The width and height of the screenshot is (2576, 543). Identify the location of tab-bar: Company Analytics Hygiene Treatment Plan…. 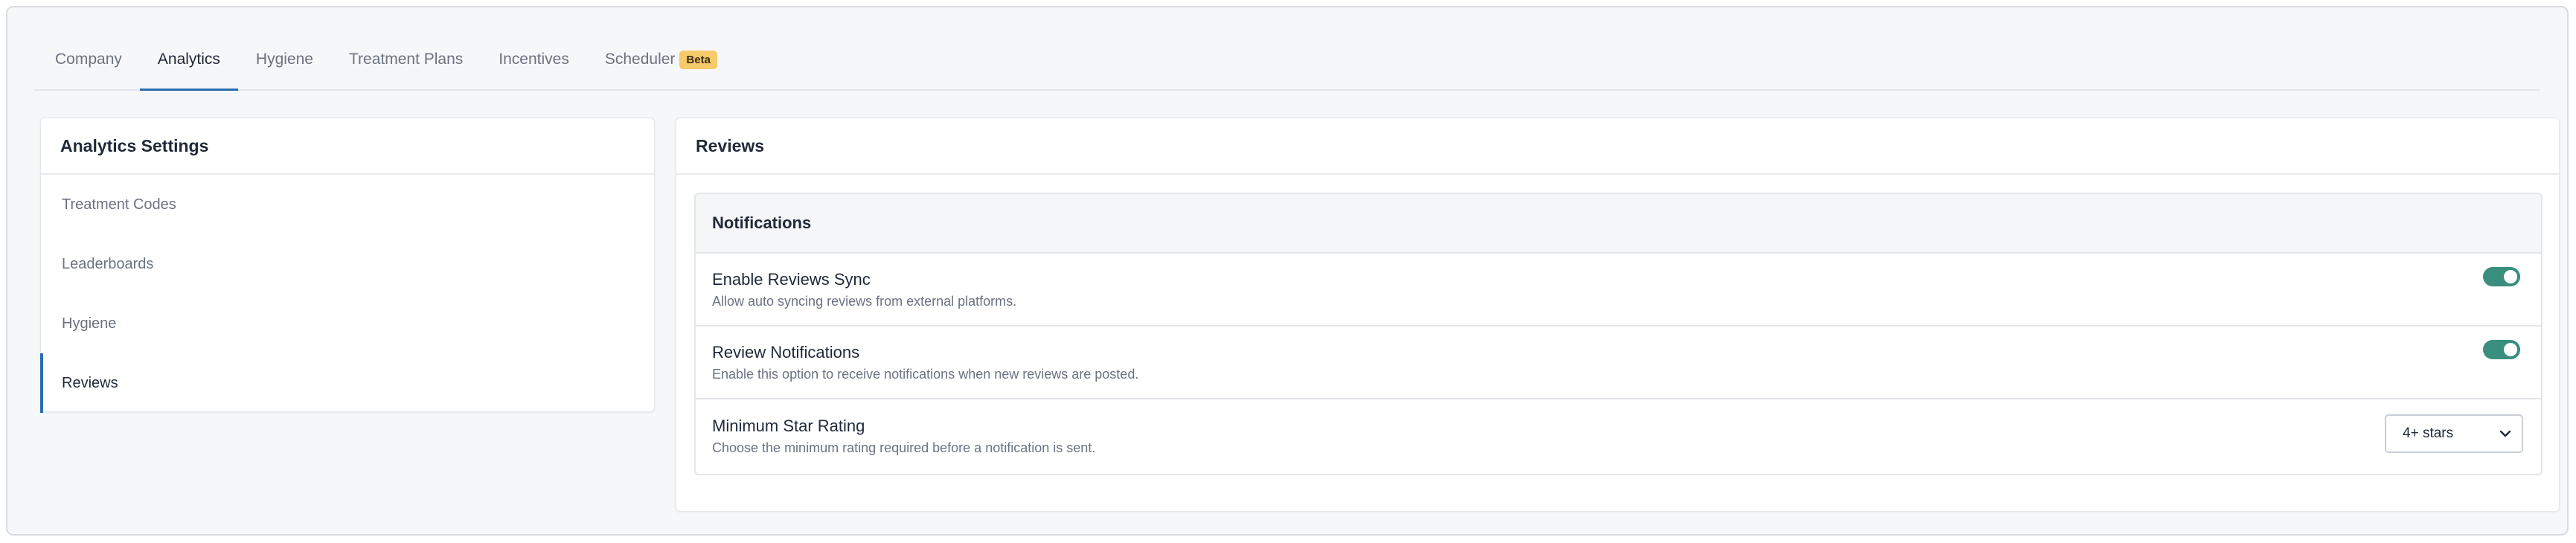
(1287, 60).